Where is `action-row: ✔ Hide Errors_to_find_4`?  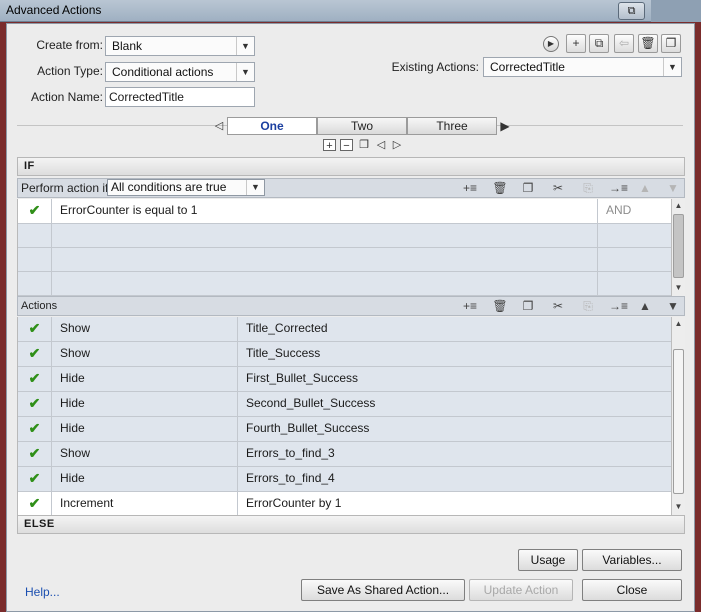 action-row: ✔ Hide Errors_to_find_4 is located at coordinates (345, 479).